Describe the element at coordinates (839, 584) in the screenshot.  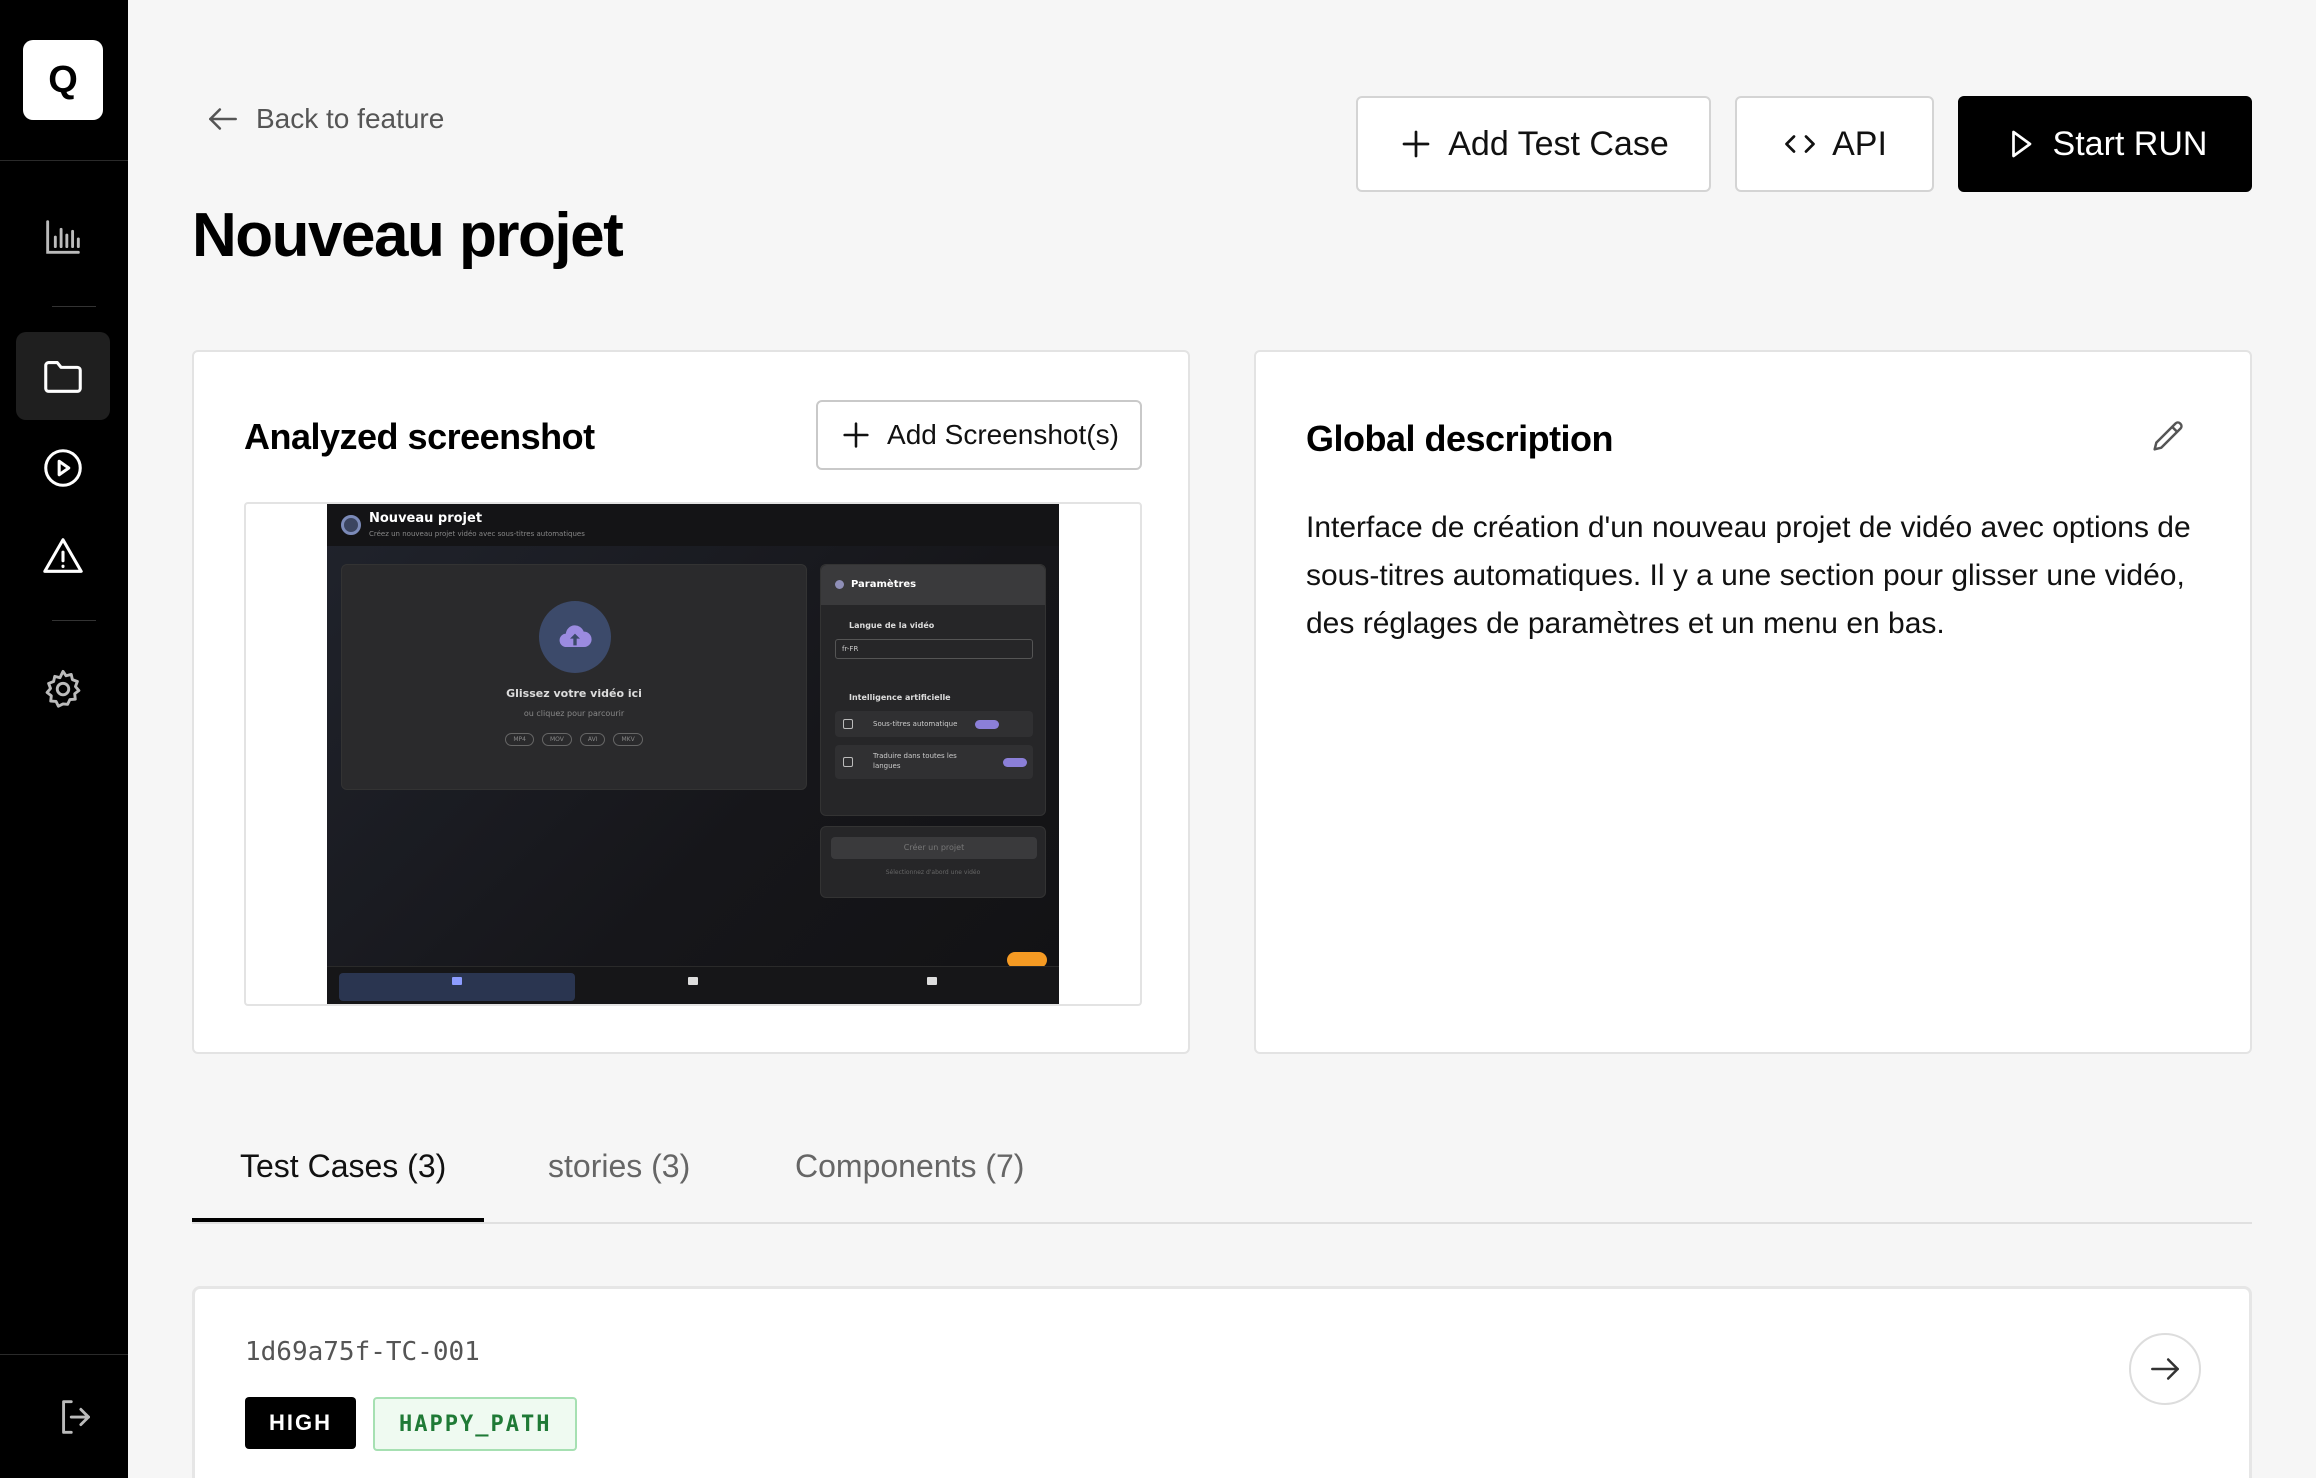
I see `preview-gear-icon` at that location.